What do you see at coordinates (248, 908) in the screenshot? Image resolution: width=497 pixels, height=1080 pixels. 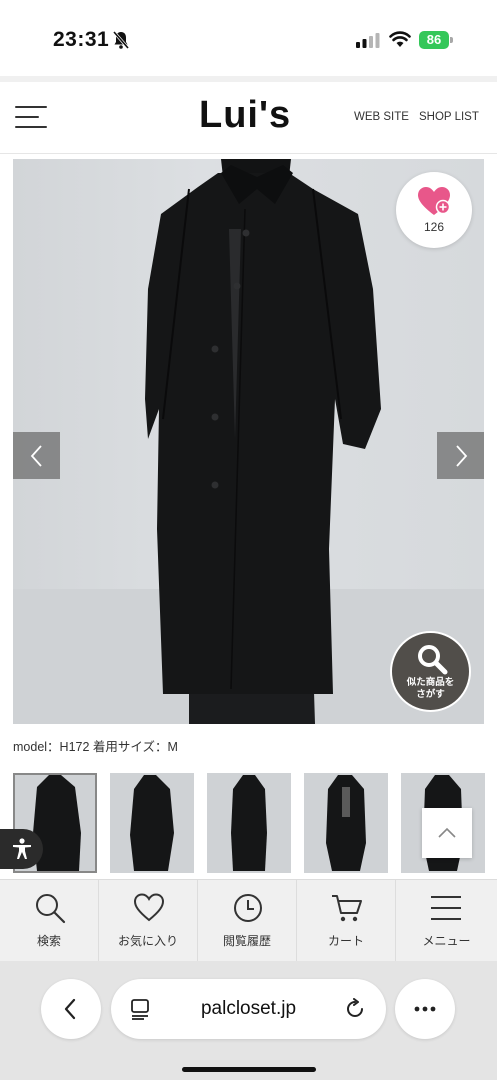 I see `clock-icon` at bounding box center [248, 908].